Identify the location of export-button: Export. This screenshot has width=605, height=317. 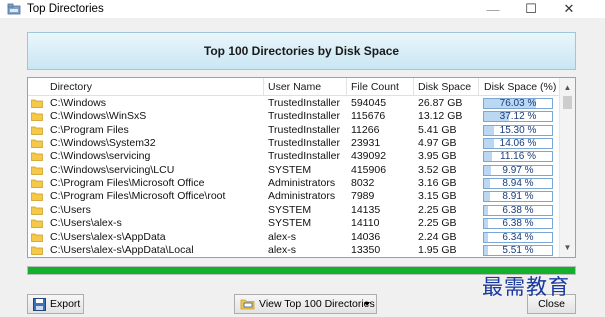
(55, 304).